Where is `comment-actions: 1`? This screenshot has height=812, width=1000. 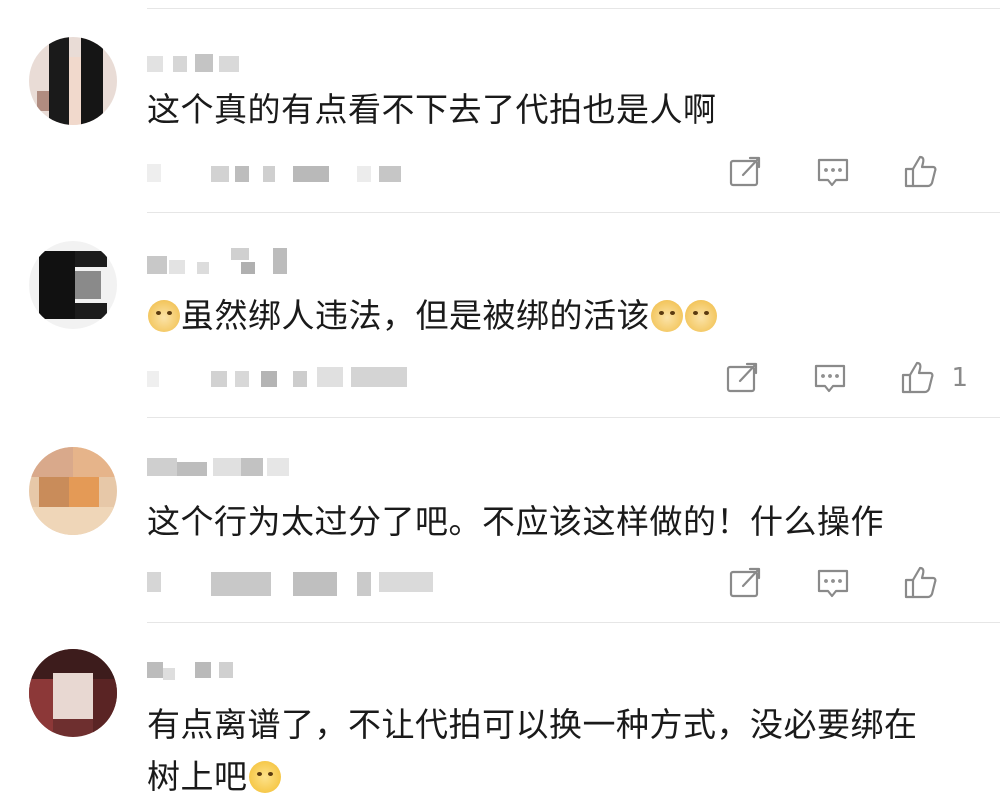
comment-actions: 1 is located at coordinates (820, 378).